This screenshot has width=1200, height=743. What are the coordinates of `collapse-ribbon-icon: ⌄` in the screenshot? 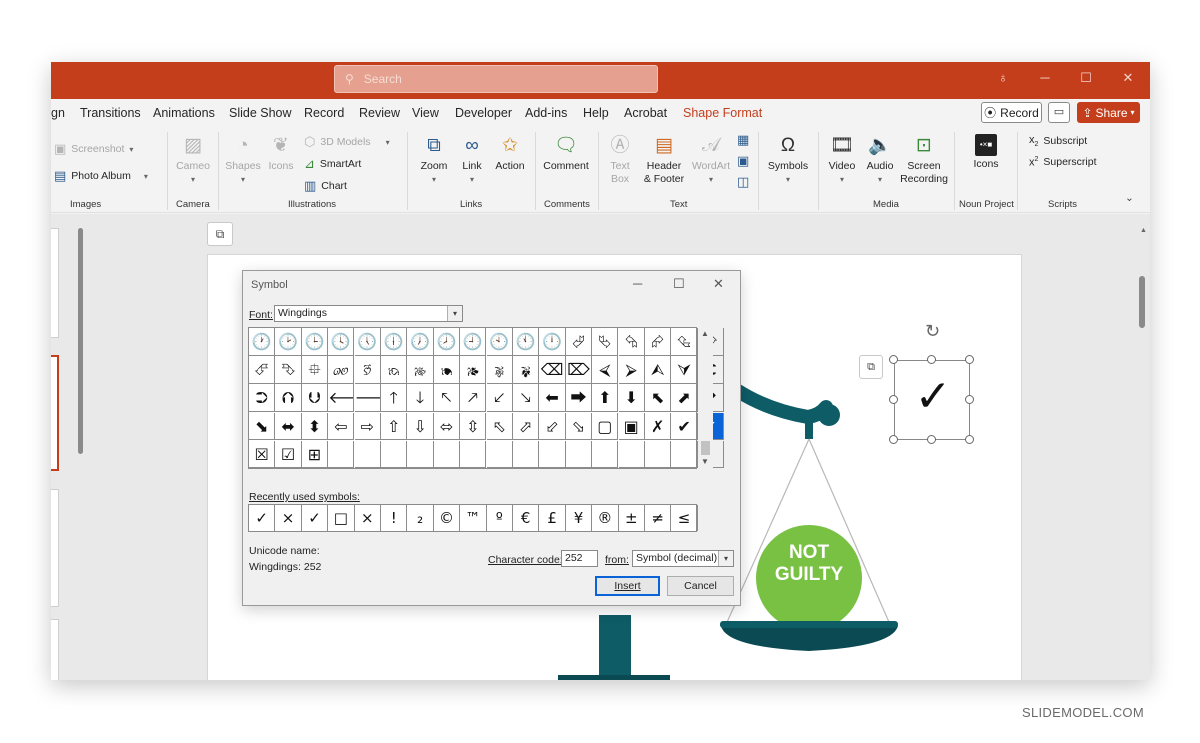 It's located at (1129, 198).